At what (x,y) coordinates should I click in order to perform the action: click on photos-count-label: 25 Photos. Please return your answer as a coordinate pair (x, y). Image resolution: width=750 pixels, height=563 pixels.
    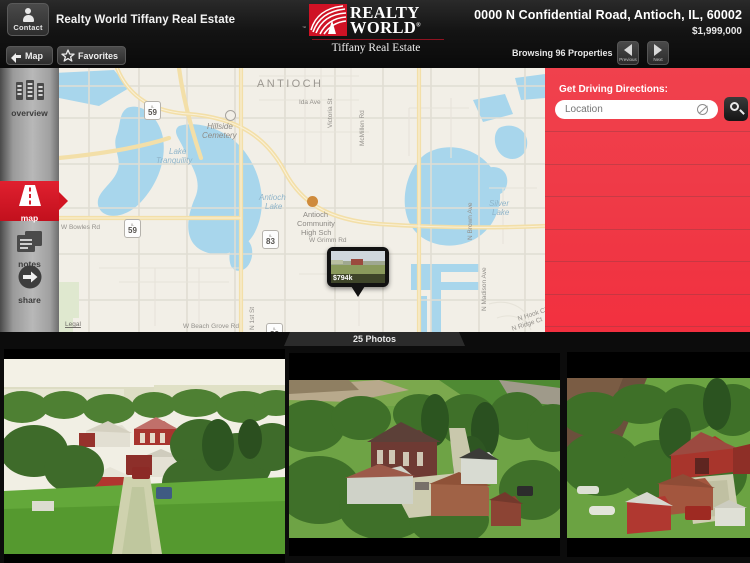
    Looking at the image, I should click on (374, 339).